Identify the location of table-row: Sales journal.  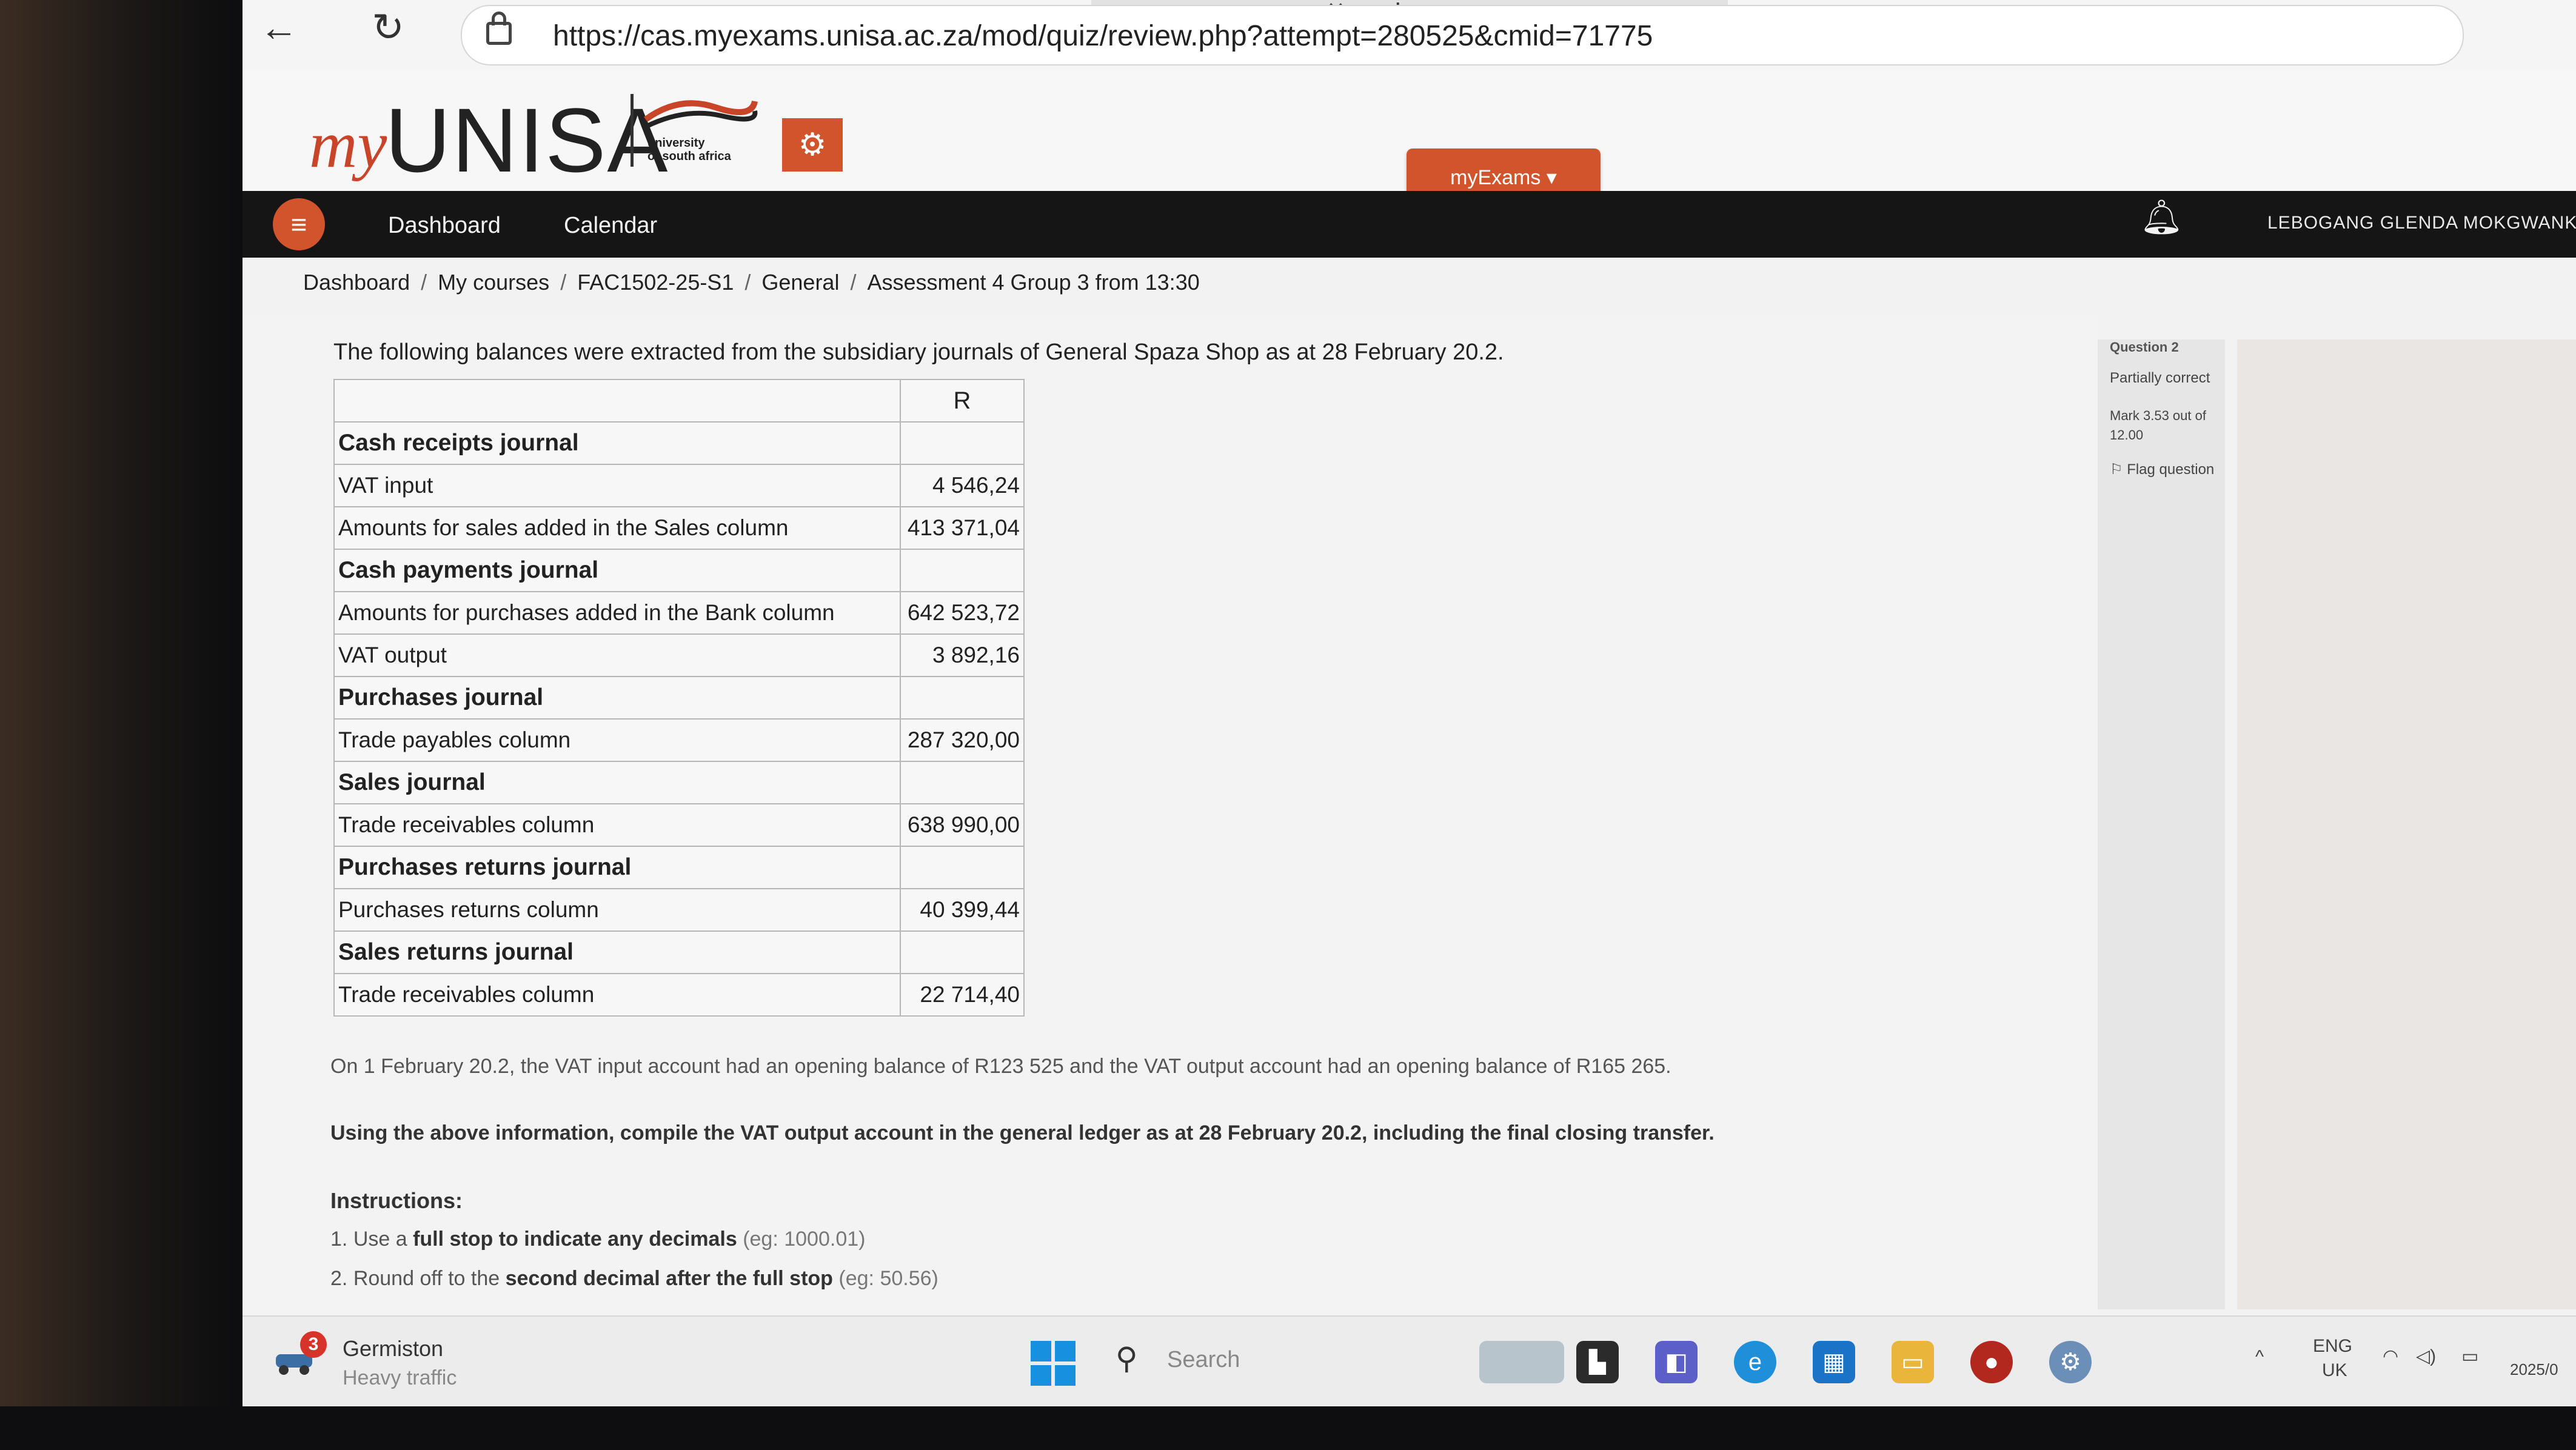
(679, 782).